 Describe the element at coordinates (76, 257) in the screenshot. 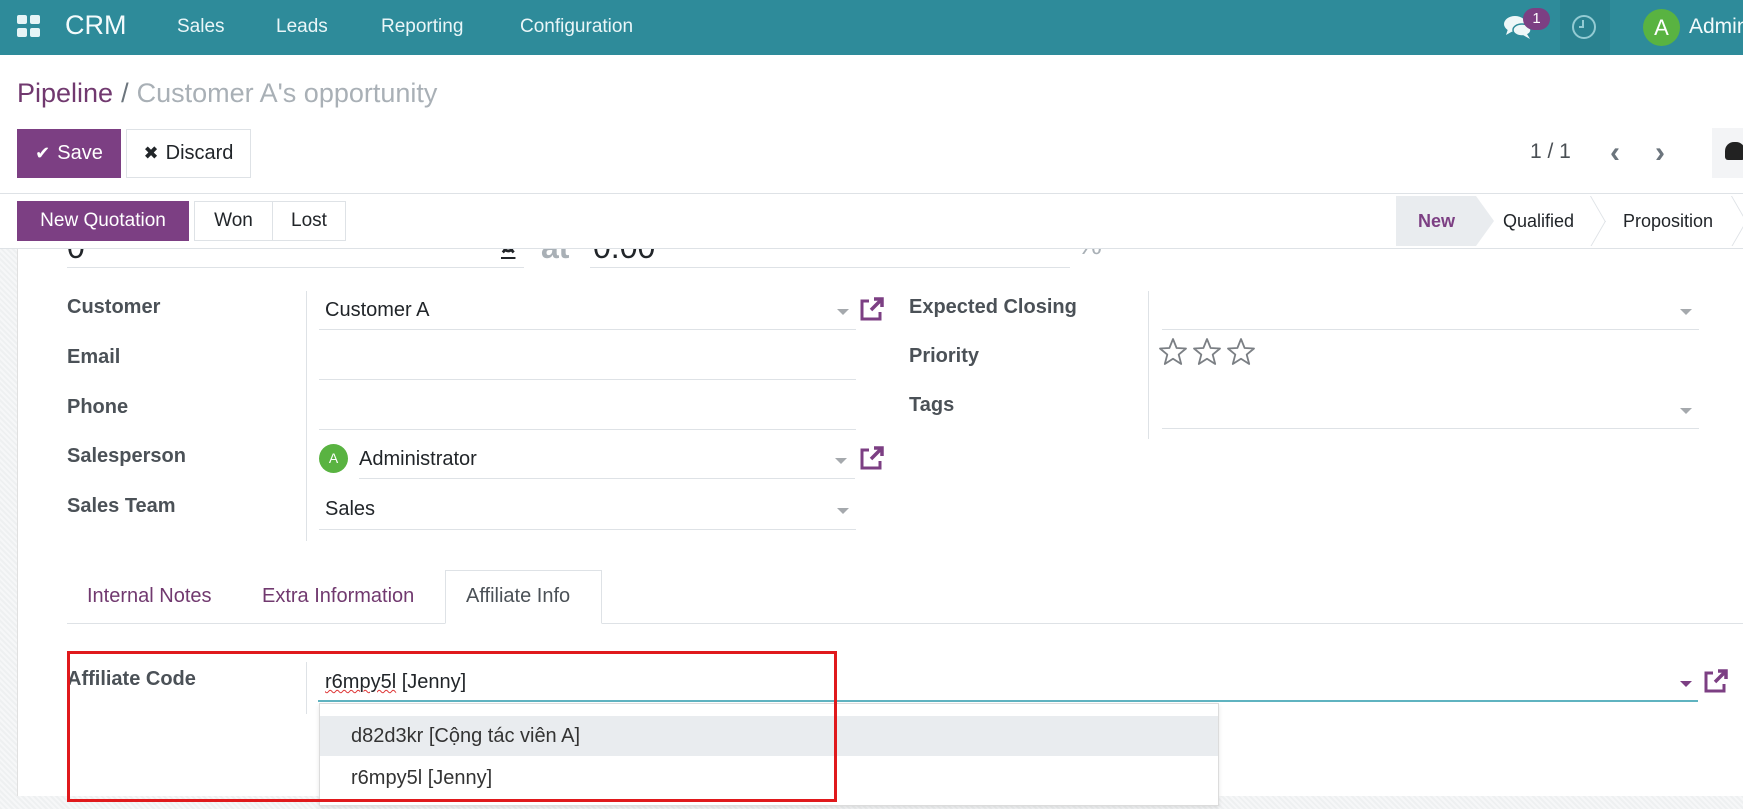

I see `expected-revenue-value: 0` at that location.